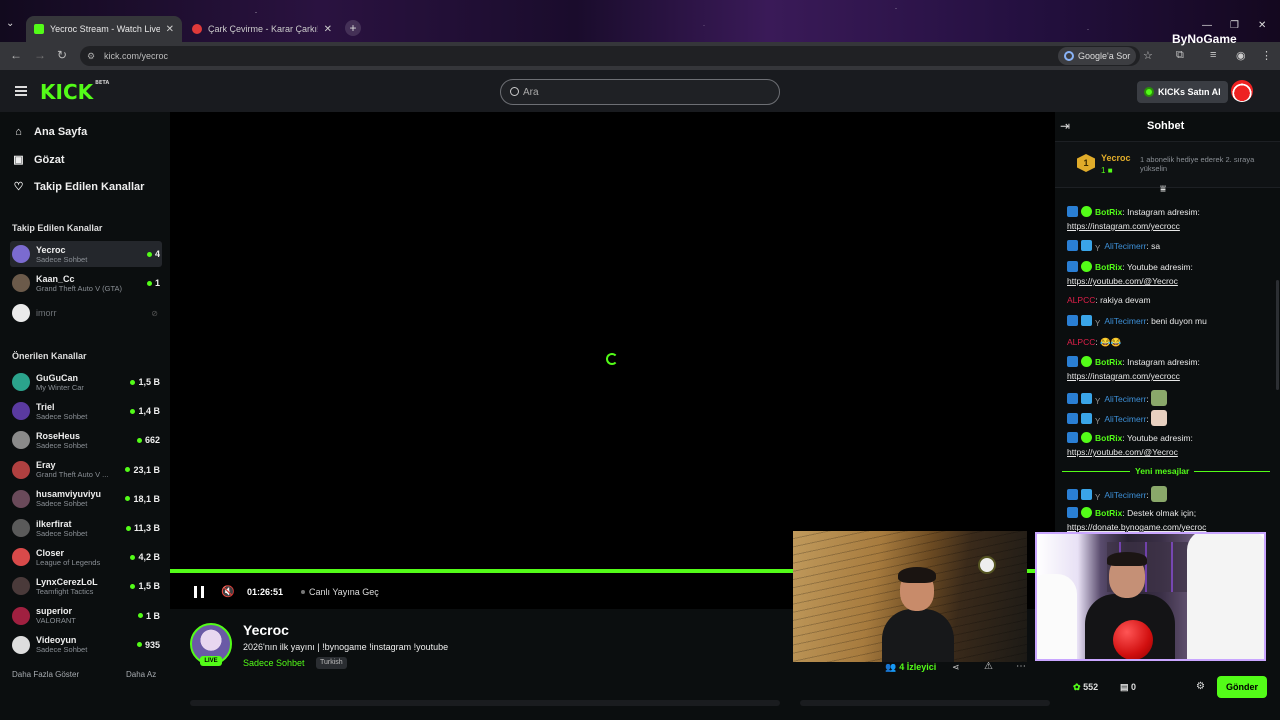  I want to click on chat-text: : Youtube adresim:, so click(1157, 438).